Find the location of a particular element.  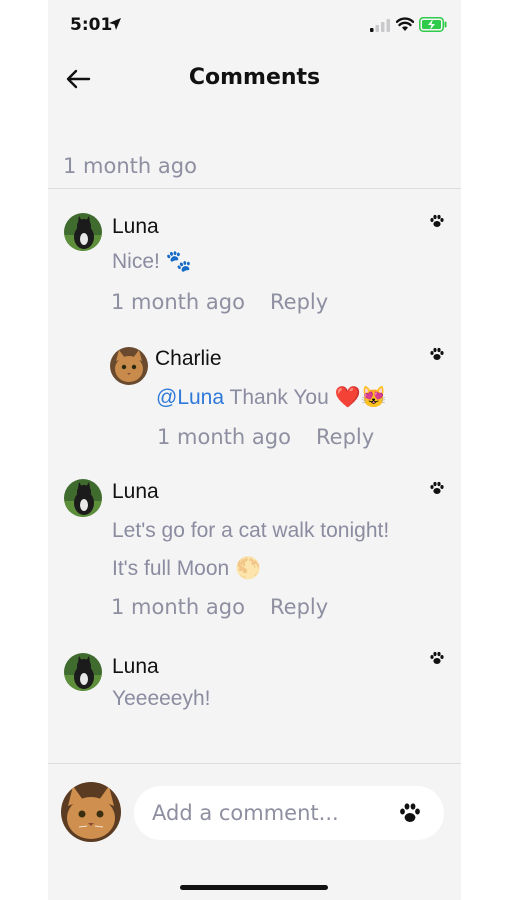

comment-text: Yeeeeeyh! is located at coordinates (161, 698).